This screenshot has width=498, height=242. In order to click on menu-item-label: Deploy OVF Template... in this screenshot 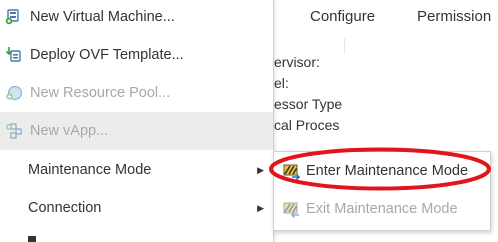, I will do `click(107, 55)`.